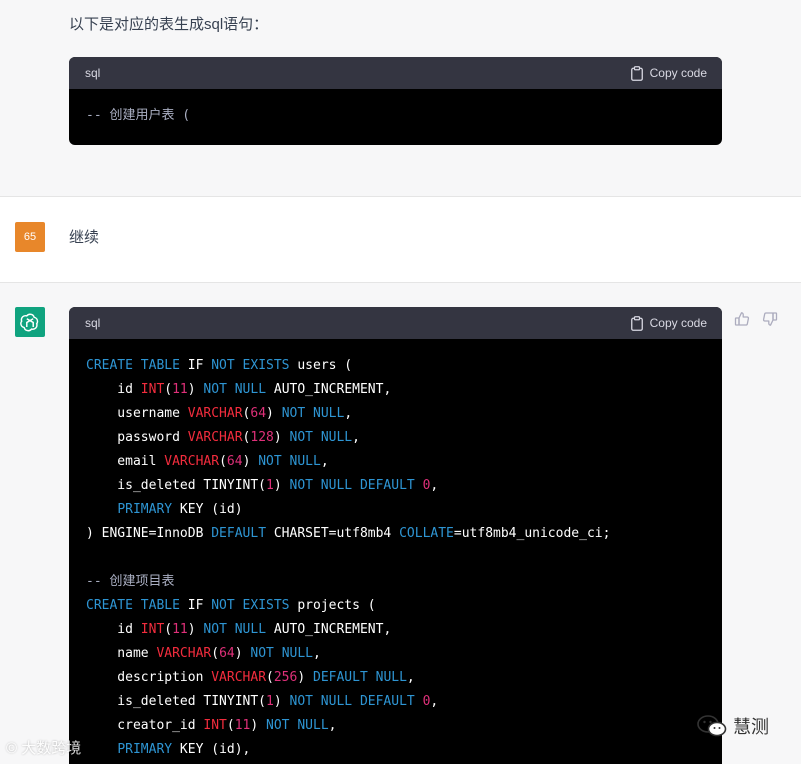 Image resolution: width=801 pixels, height=764 pixels. Describe the element at coordinates (678, 323) in the screenshot. I see `copy-code-label: Copy code` at that location.